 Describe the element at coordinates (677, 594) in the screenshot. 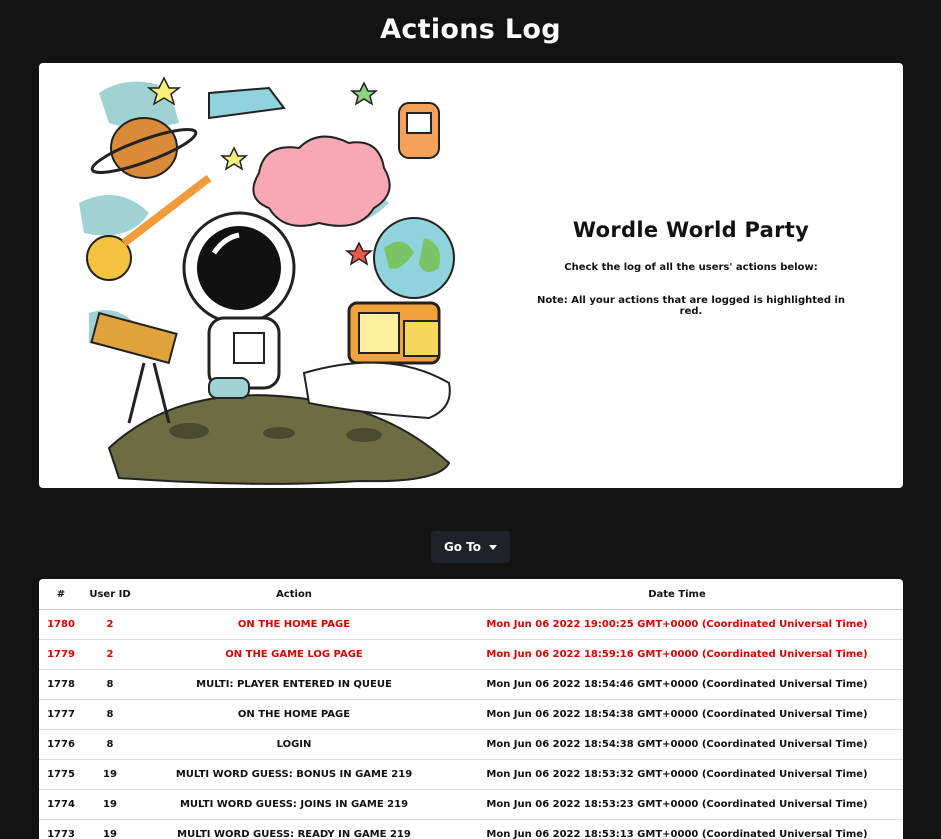

I see `header-date-time: Date Time` at that location.